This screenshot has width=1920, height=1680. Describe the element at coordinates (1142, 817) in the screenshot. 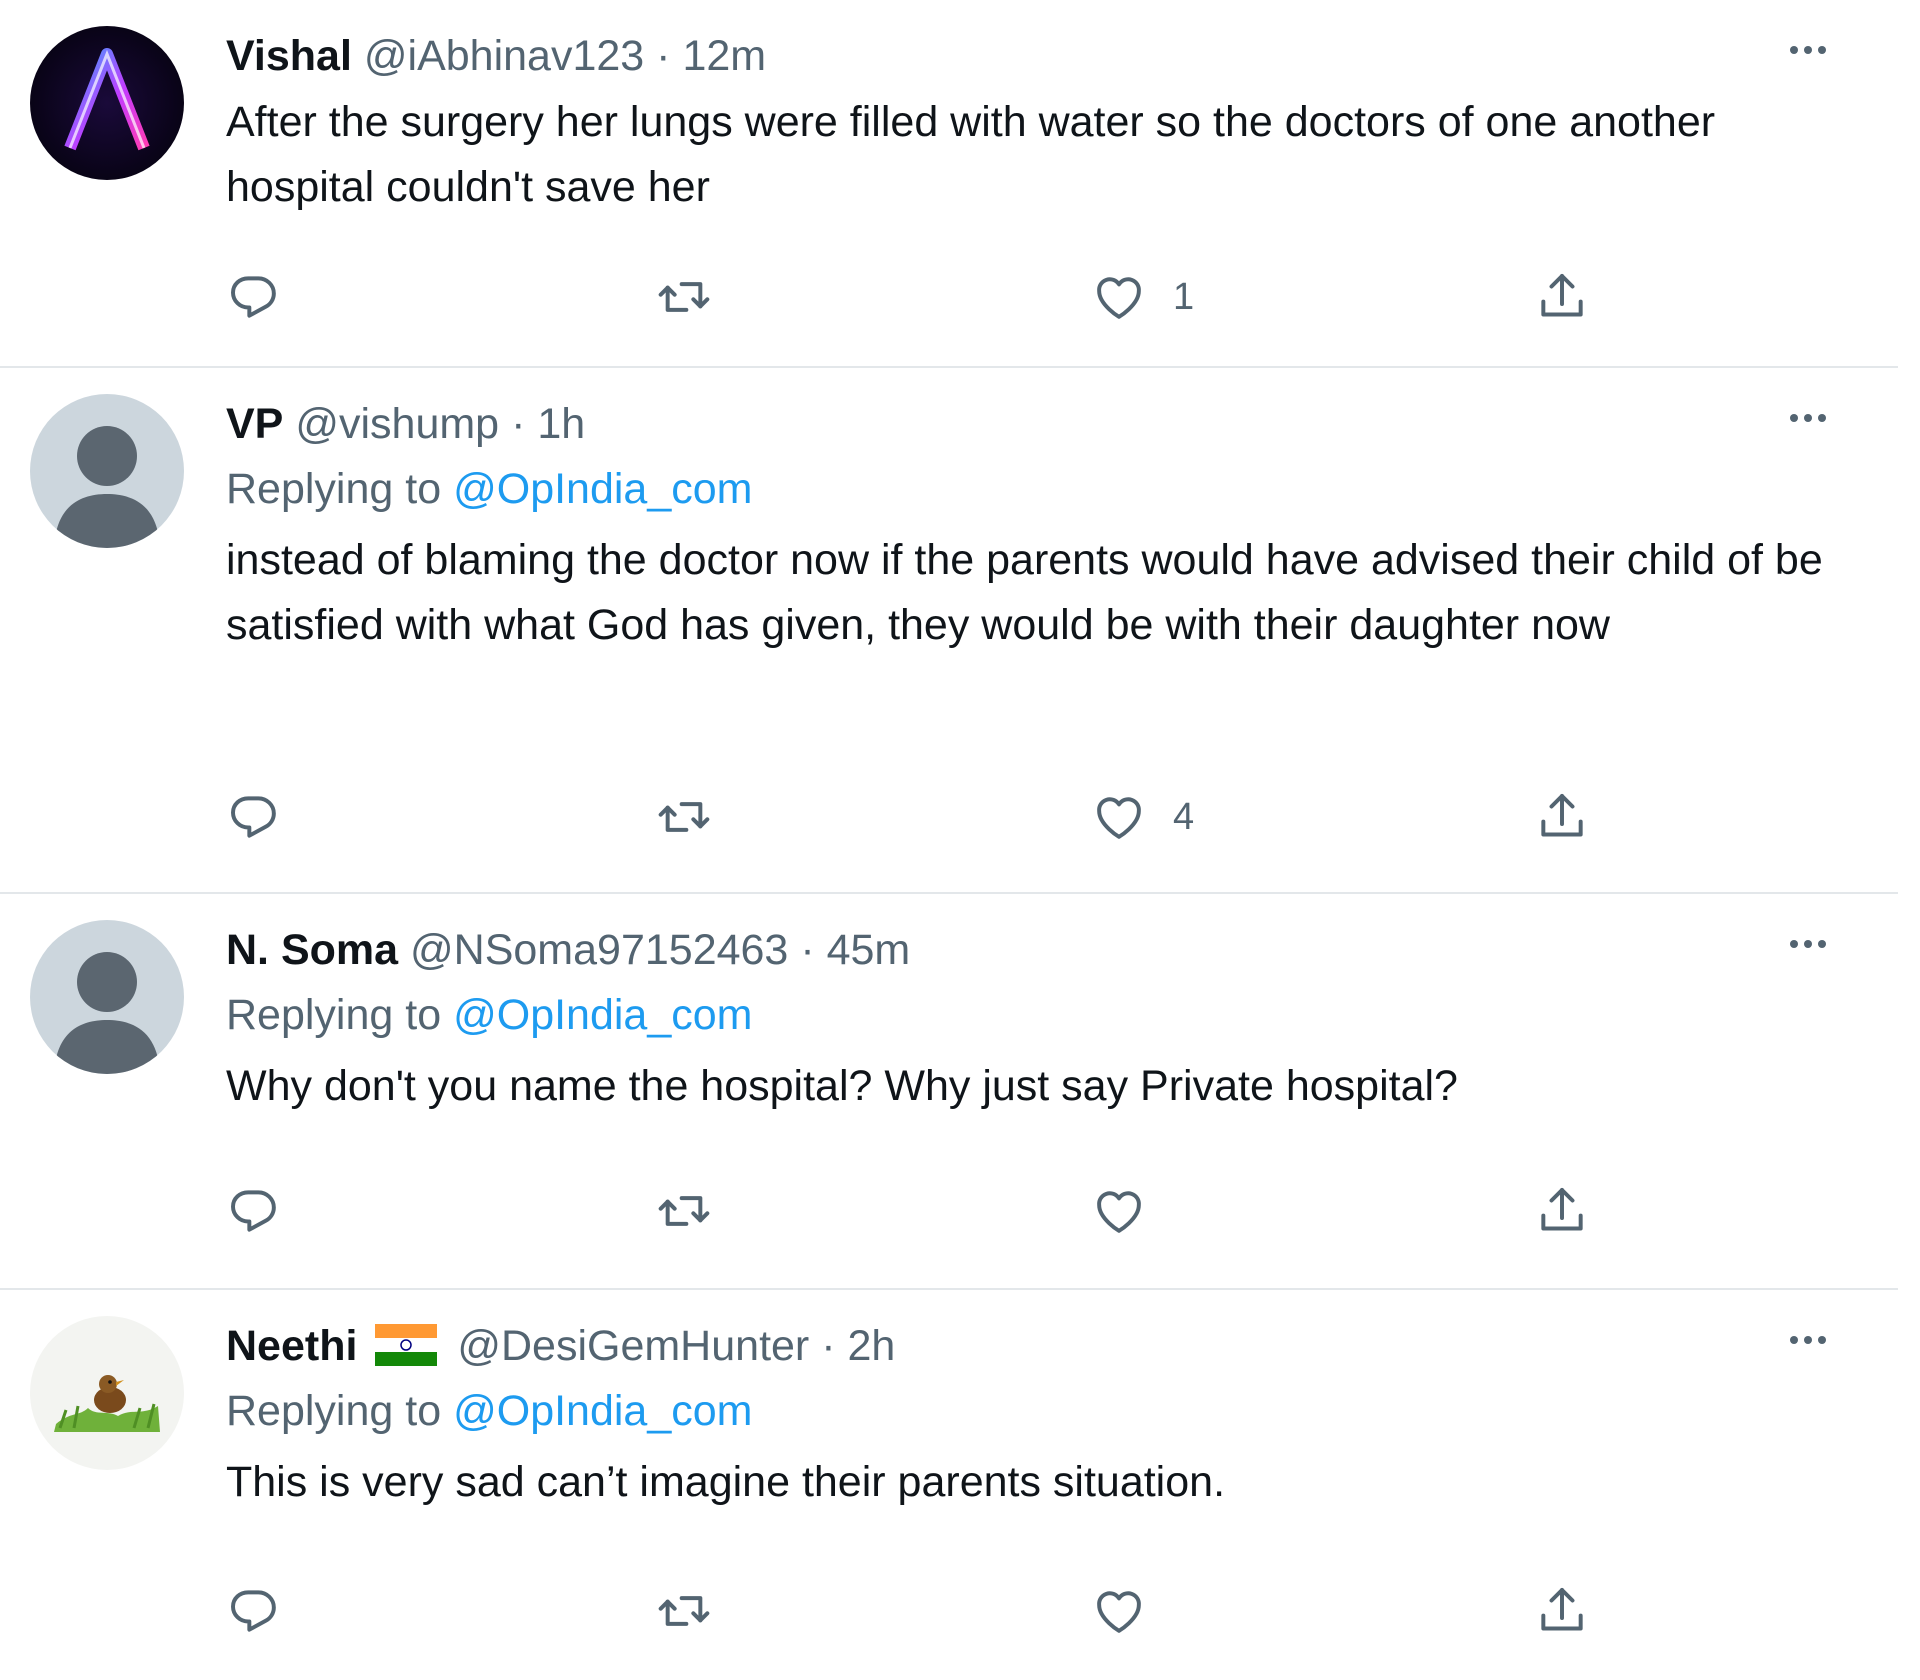

I see `like-button: 4` at that location.